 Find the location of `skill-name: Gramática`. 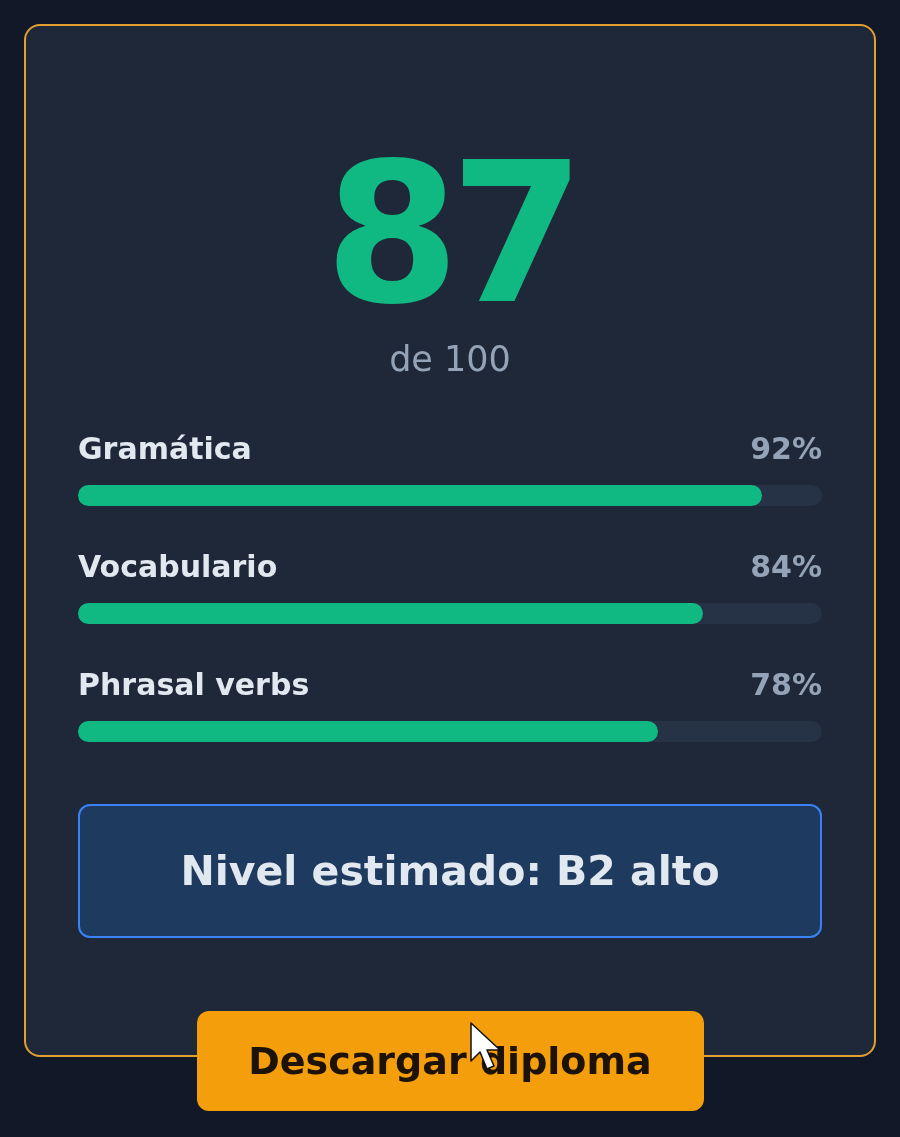

skill-name: Gramática is located at coordinates (165, 449).